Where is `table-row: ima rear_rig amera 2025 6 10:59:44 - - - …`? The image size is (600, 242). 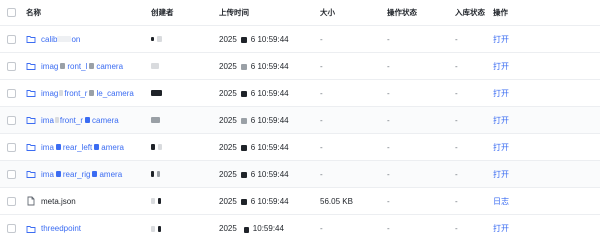 table-row: ima rear_rig amera 2025 6 10:59:44 - - - … is located at coordinates (300, 174).